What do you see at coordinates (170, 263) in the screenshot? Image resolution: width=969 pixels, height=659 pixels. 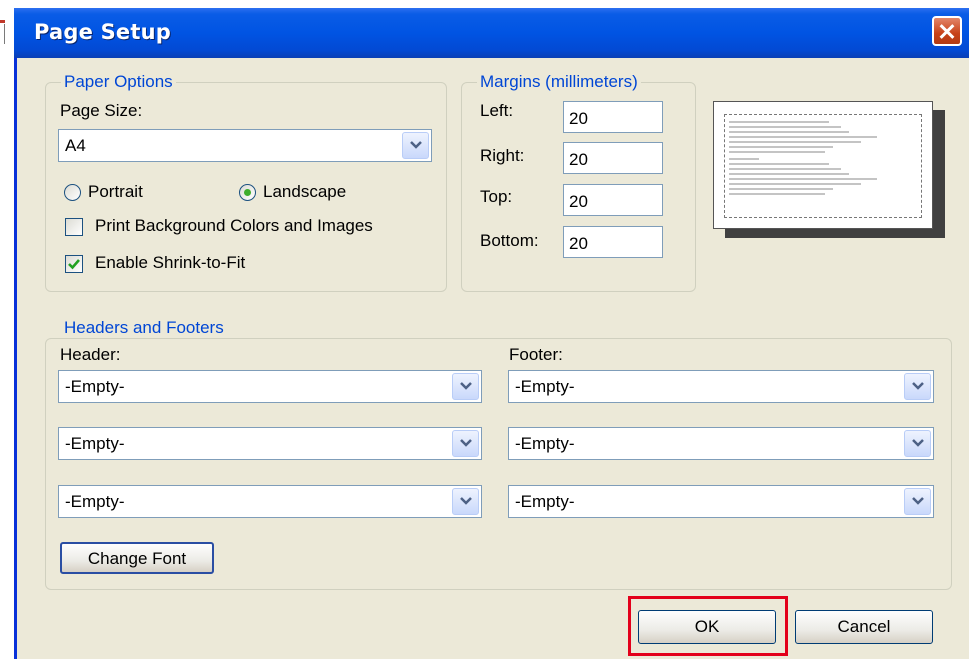 I see `shrink-to-fit-label: Enable Shrink-to-Fit` at bounding box center [170, 263].